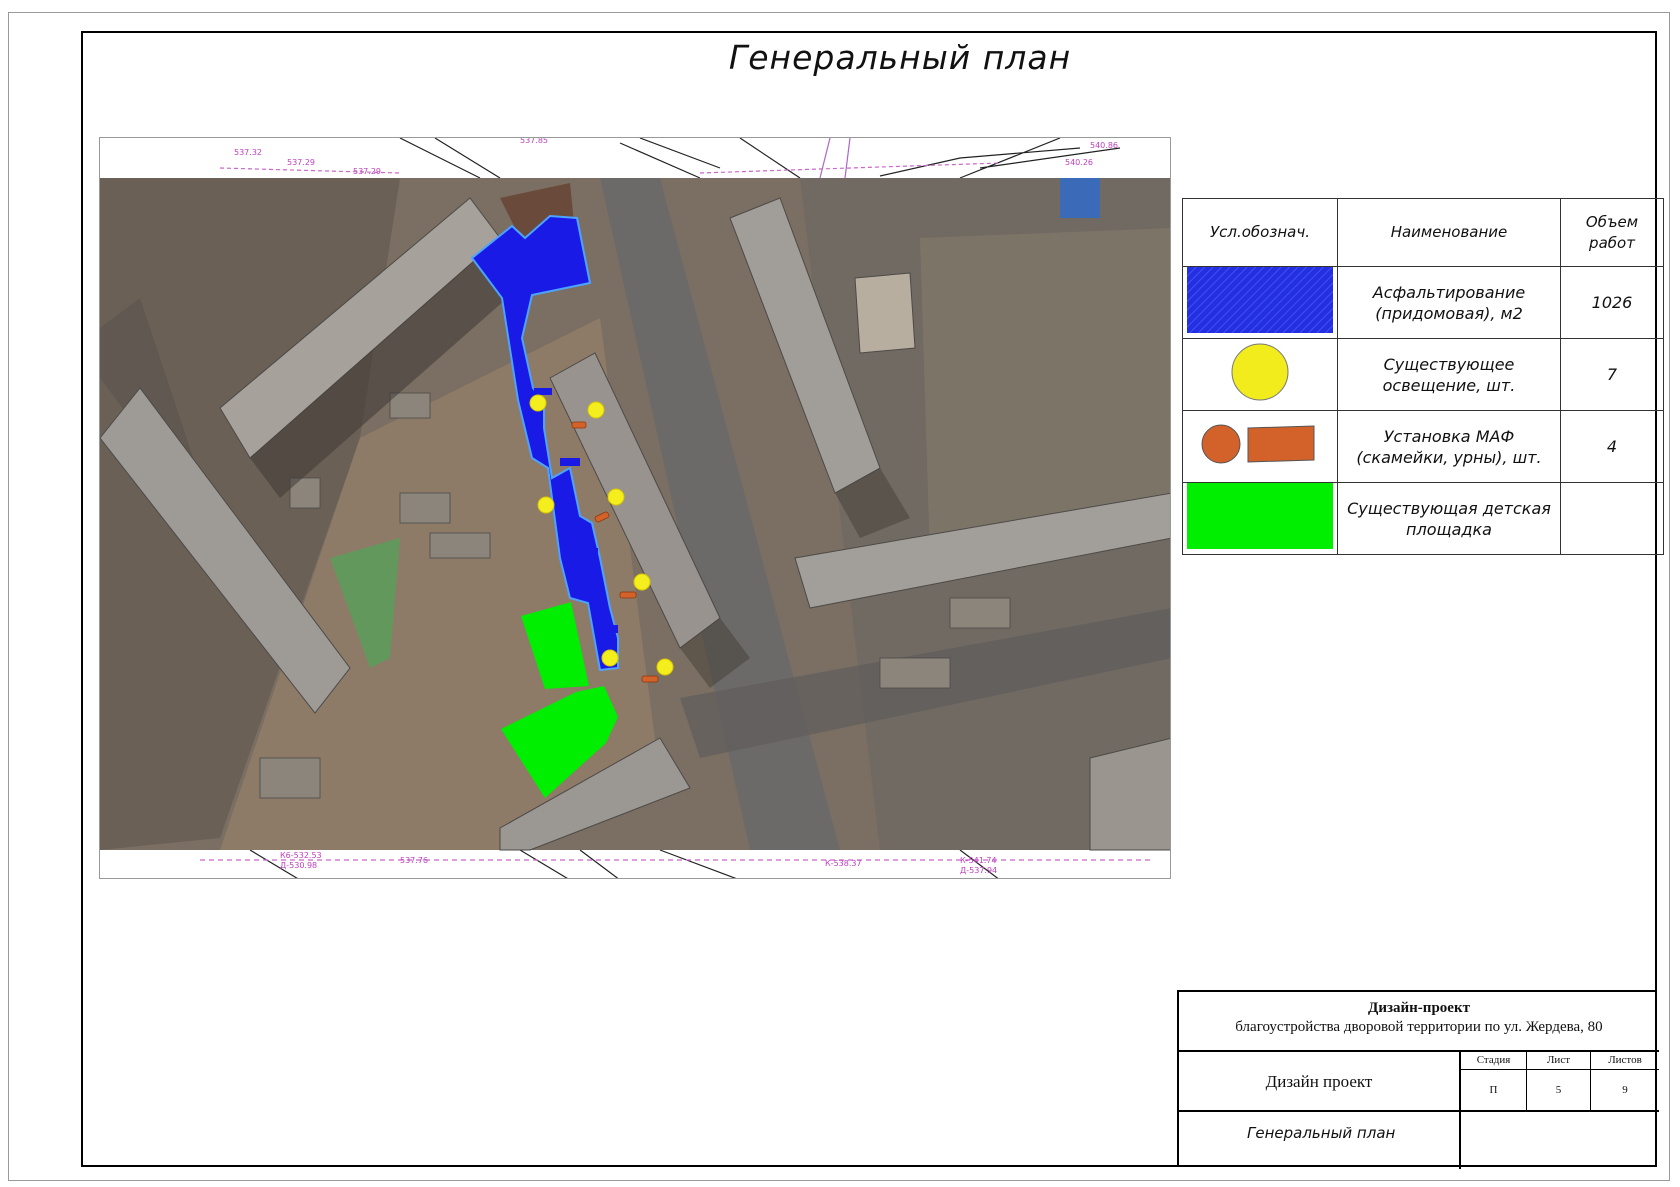 This screenshot has height=1187, width=1680. I want to click on stage-value: П, so click(1493, 1090).